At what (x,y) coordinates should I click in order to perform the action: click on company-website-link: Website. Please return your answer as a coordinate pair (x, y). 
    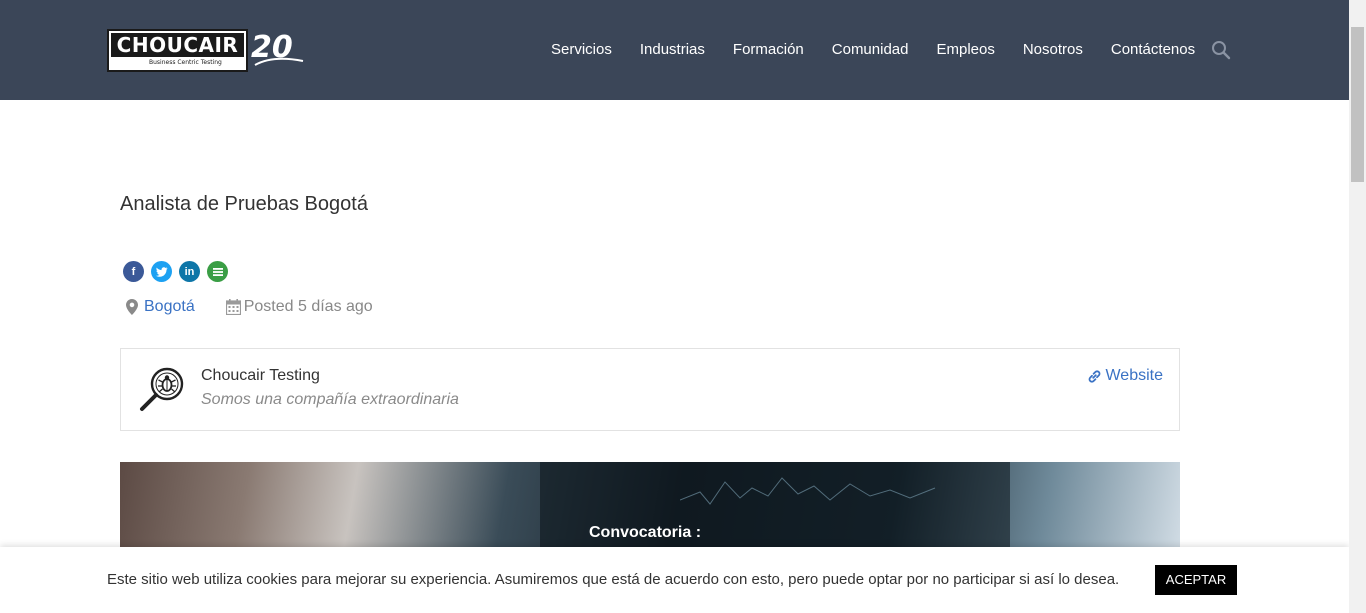
    Looking at the image, I should click on (1125, 376).